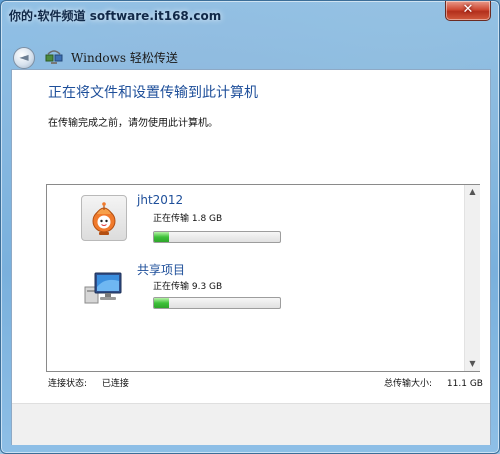 The image size is (500, 454). I want to click on total-size: 总传输大小: 11.1 GB, so click(433, 382).